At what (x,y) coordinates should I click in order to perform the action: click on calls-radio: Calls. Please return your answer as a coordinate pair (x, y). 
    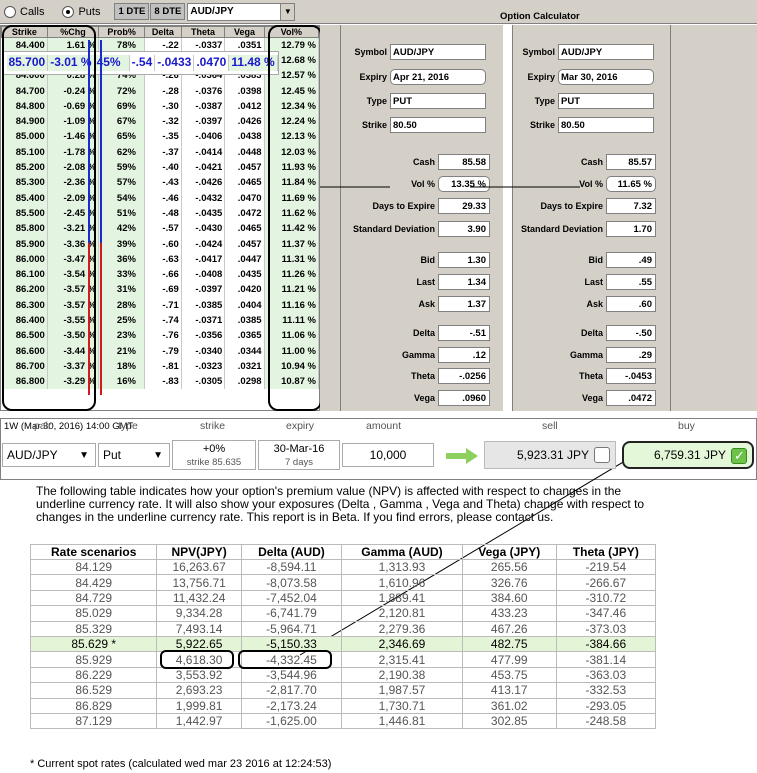
    Looking at the image, I should click on (24, 11).